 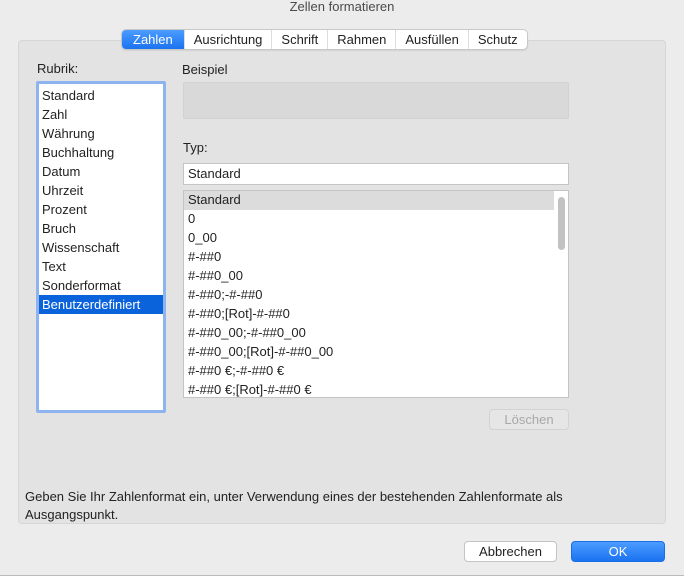 What do you see at coordinates (58, 68) in the screenshot?
I see `rubrik-label: Rubrik:` at bounding box center [58, 68].